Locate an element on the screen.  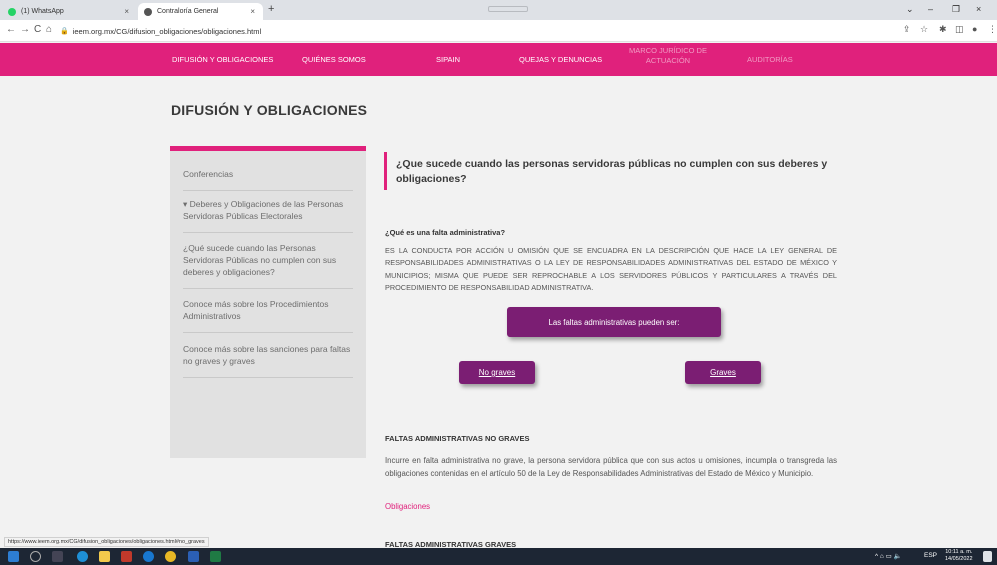
windows-taskbar: ^ ⌂ ▭ 🔈 ESP 10:11 a. m. 14/05/2022 is located at coordinates (498, 556).